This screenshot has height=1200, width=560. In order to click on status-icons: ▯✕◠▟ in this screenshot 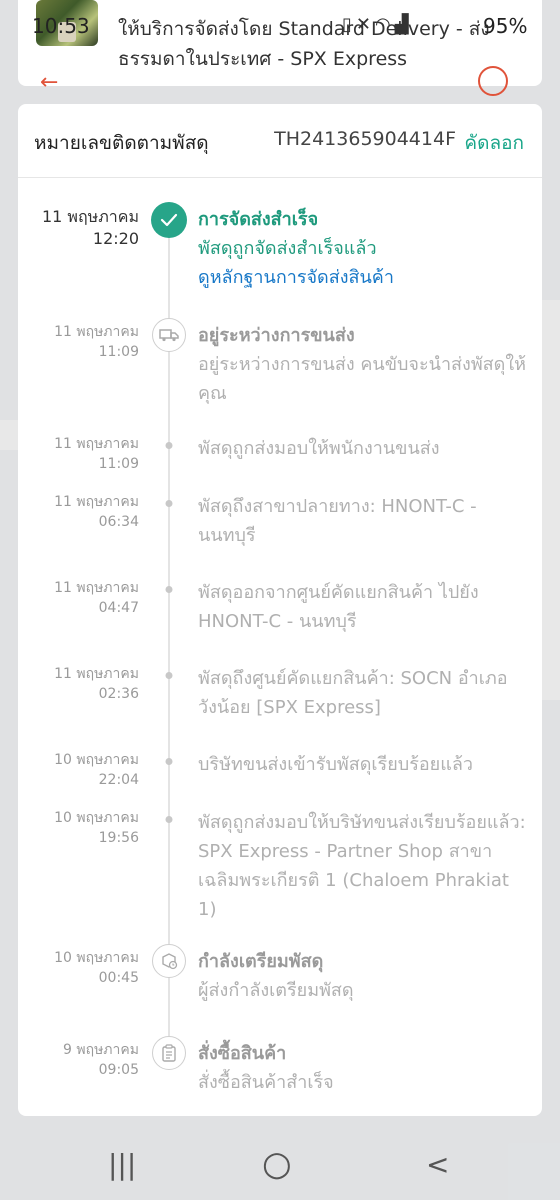, I will do `click(377, 24)`.